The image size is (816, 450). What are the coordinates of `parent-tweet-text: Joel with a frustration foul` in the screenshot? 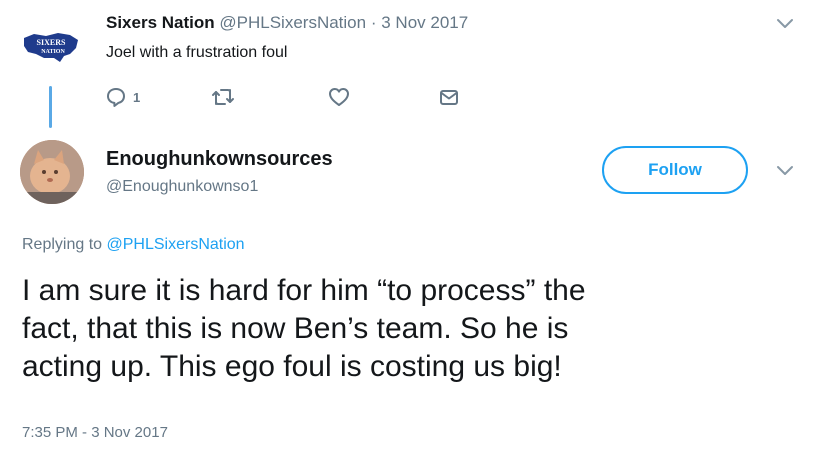 It's located at (197, 52).